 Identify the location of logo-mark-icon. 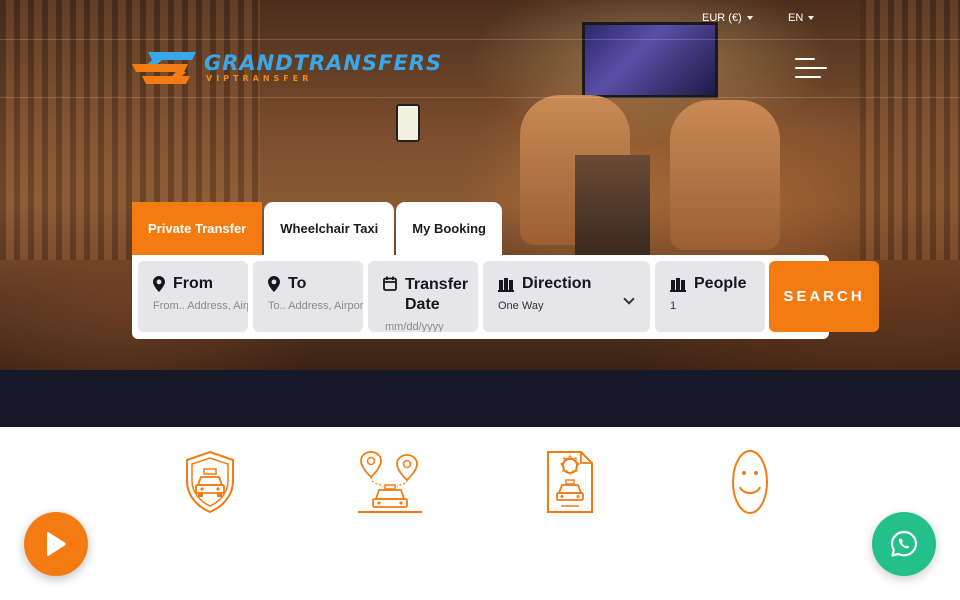
(165, 68).